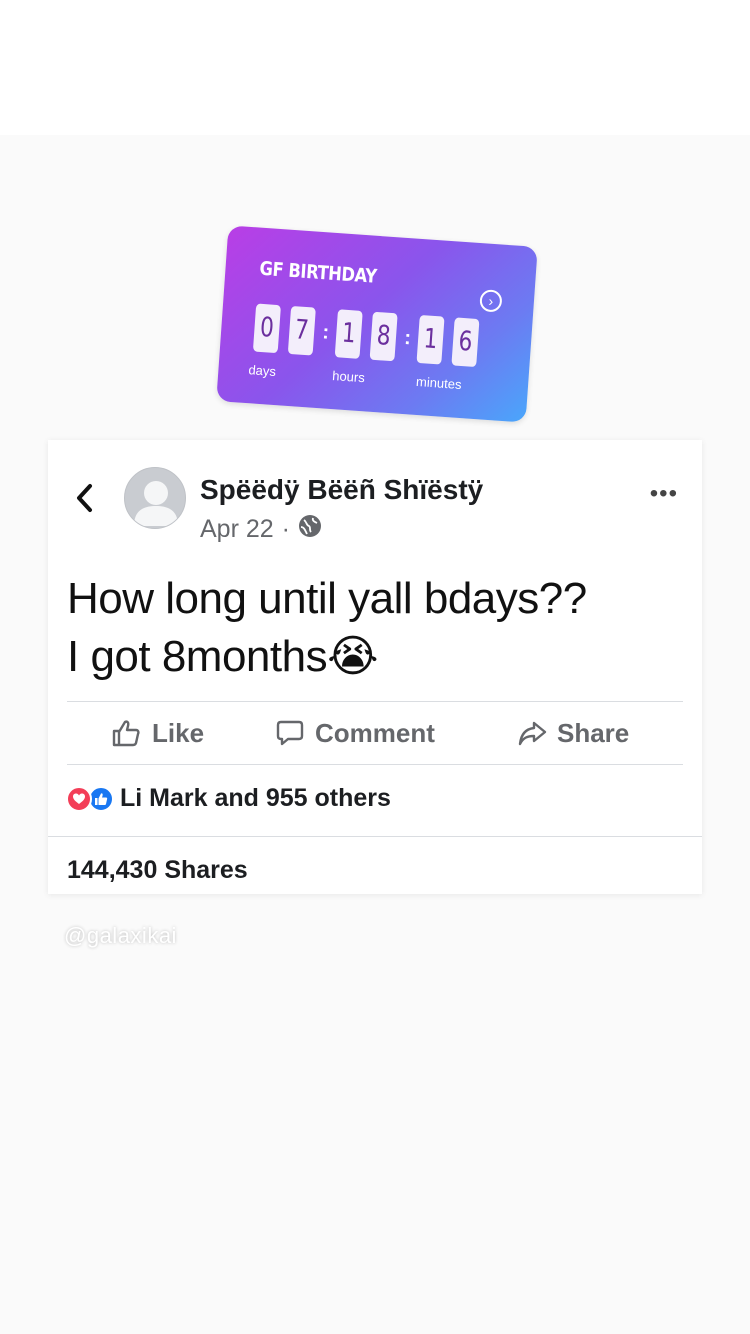 Image resolution: width=750 pixels, height=1334 pixels. I want to click on countdown-digit: 0, so click(266, 328).